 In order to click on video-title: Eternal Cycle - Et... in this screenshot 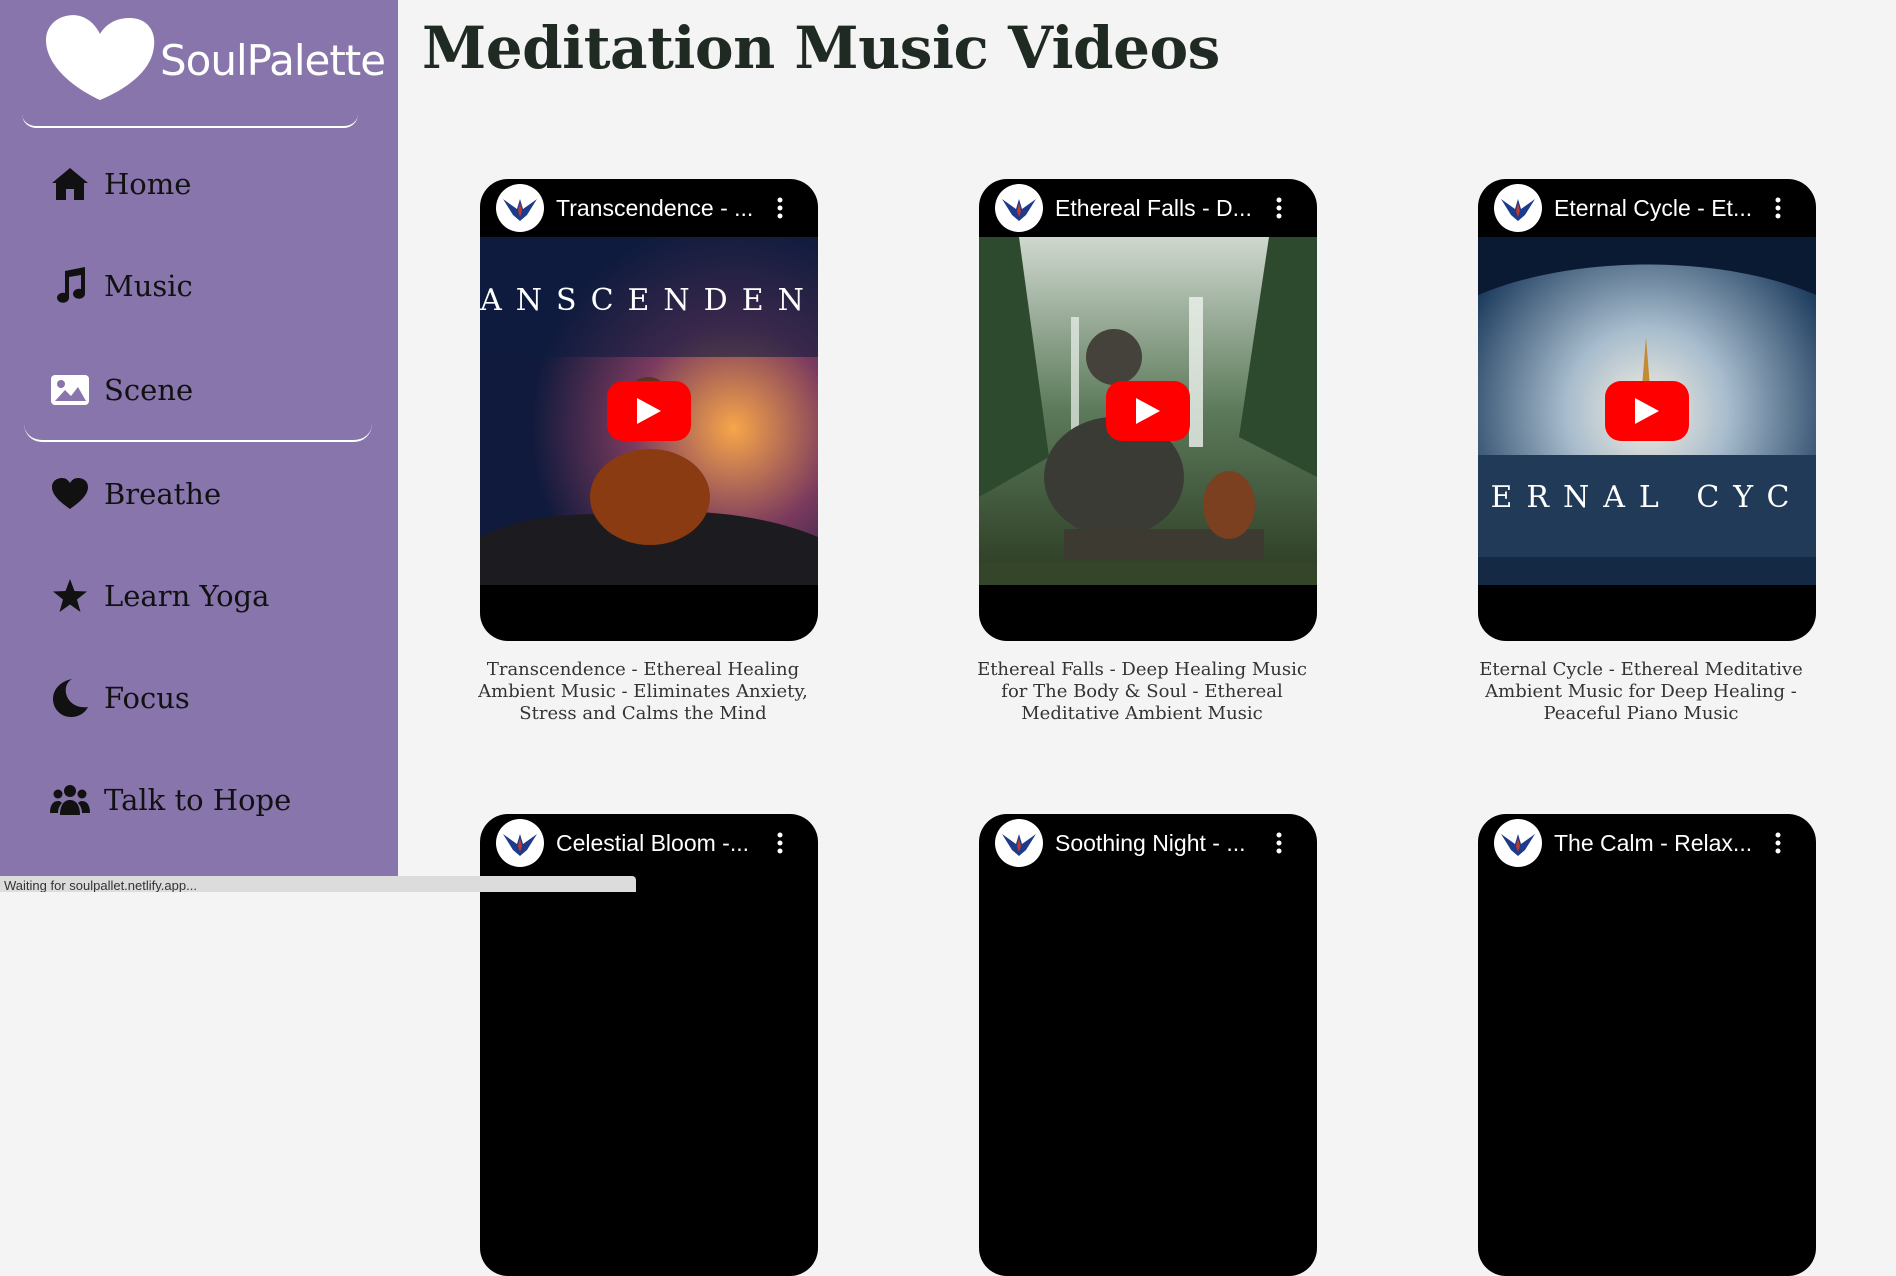, I will do `click(1654, 208)`.